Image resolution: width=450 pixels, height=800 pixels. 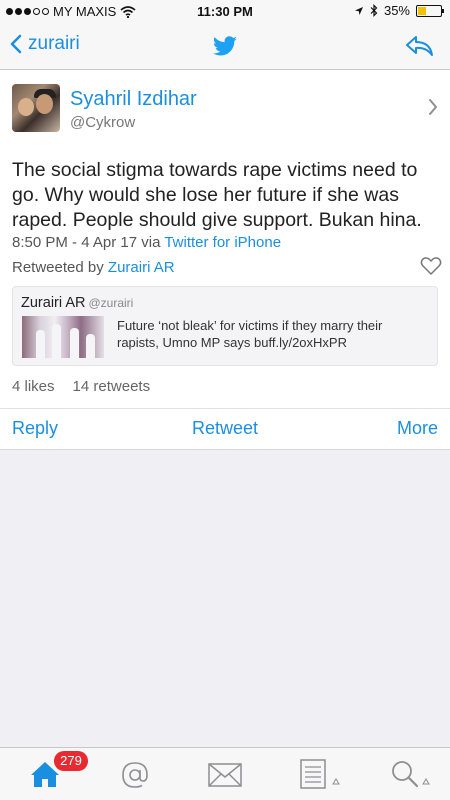 What do you see at coordinates (358, 10) in the screenshot?
I see `location-arrow-icon` at bounding box center [358, 10].